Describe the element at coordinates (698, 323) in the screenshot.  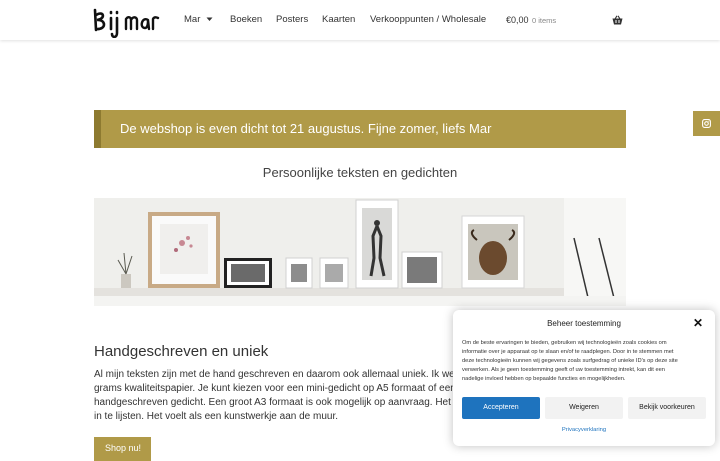
I see `close-icon: ✕` at that location.